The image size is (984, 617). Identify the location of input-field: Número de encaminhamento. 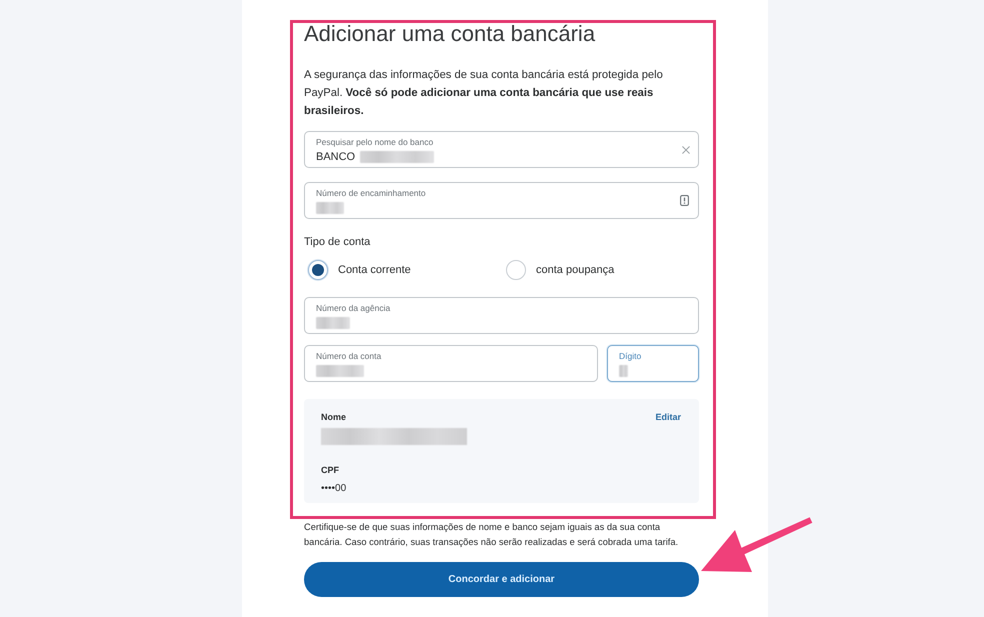
(501, 200).